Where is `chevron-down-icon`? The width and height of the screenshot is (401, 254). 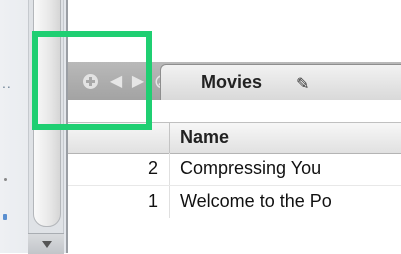 chevron-down-icon is located at coordinates (47, 244).